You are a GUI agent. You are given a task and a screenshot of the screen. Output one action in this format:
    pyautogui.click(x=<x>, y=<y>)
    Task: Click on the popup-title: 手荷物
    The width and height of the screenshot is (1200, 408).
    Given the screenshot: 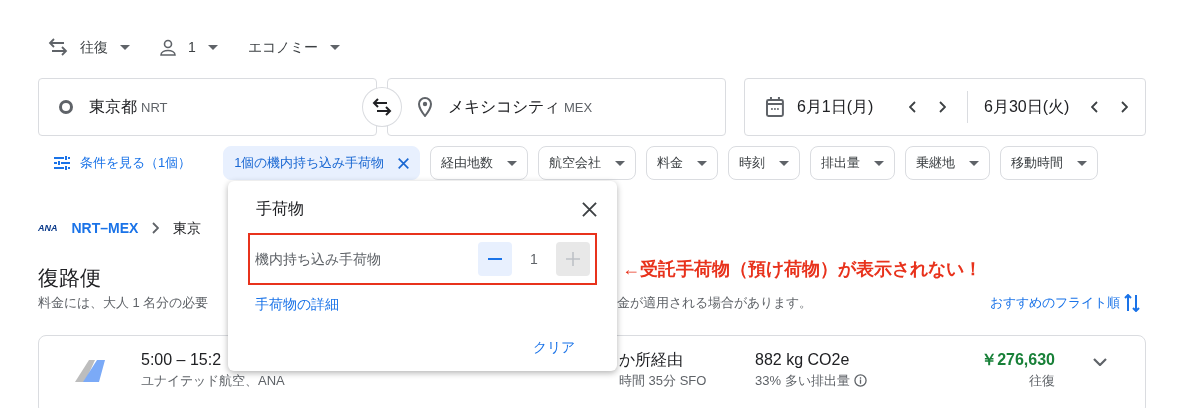 What is the action you would take?
    pyautogui.click(x=280, y=209)
    